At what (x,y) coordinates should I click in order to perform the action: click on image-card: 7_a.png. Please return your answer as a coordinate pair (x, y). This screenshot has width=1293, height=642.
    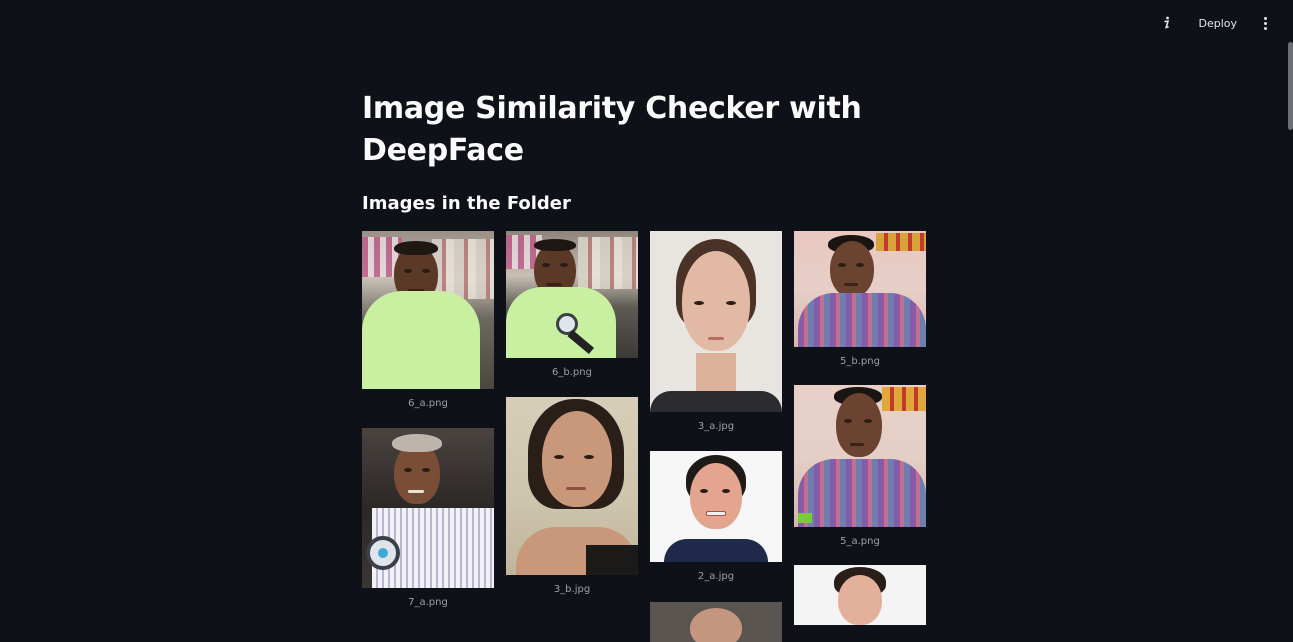
    Looking at the image, I should click on (428, 518).